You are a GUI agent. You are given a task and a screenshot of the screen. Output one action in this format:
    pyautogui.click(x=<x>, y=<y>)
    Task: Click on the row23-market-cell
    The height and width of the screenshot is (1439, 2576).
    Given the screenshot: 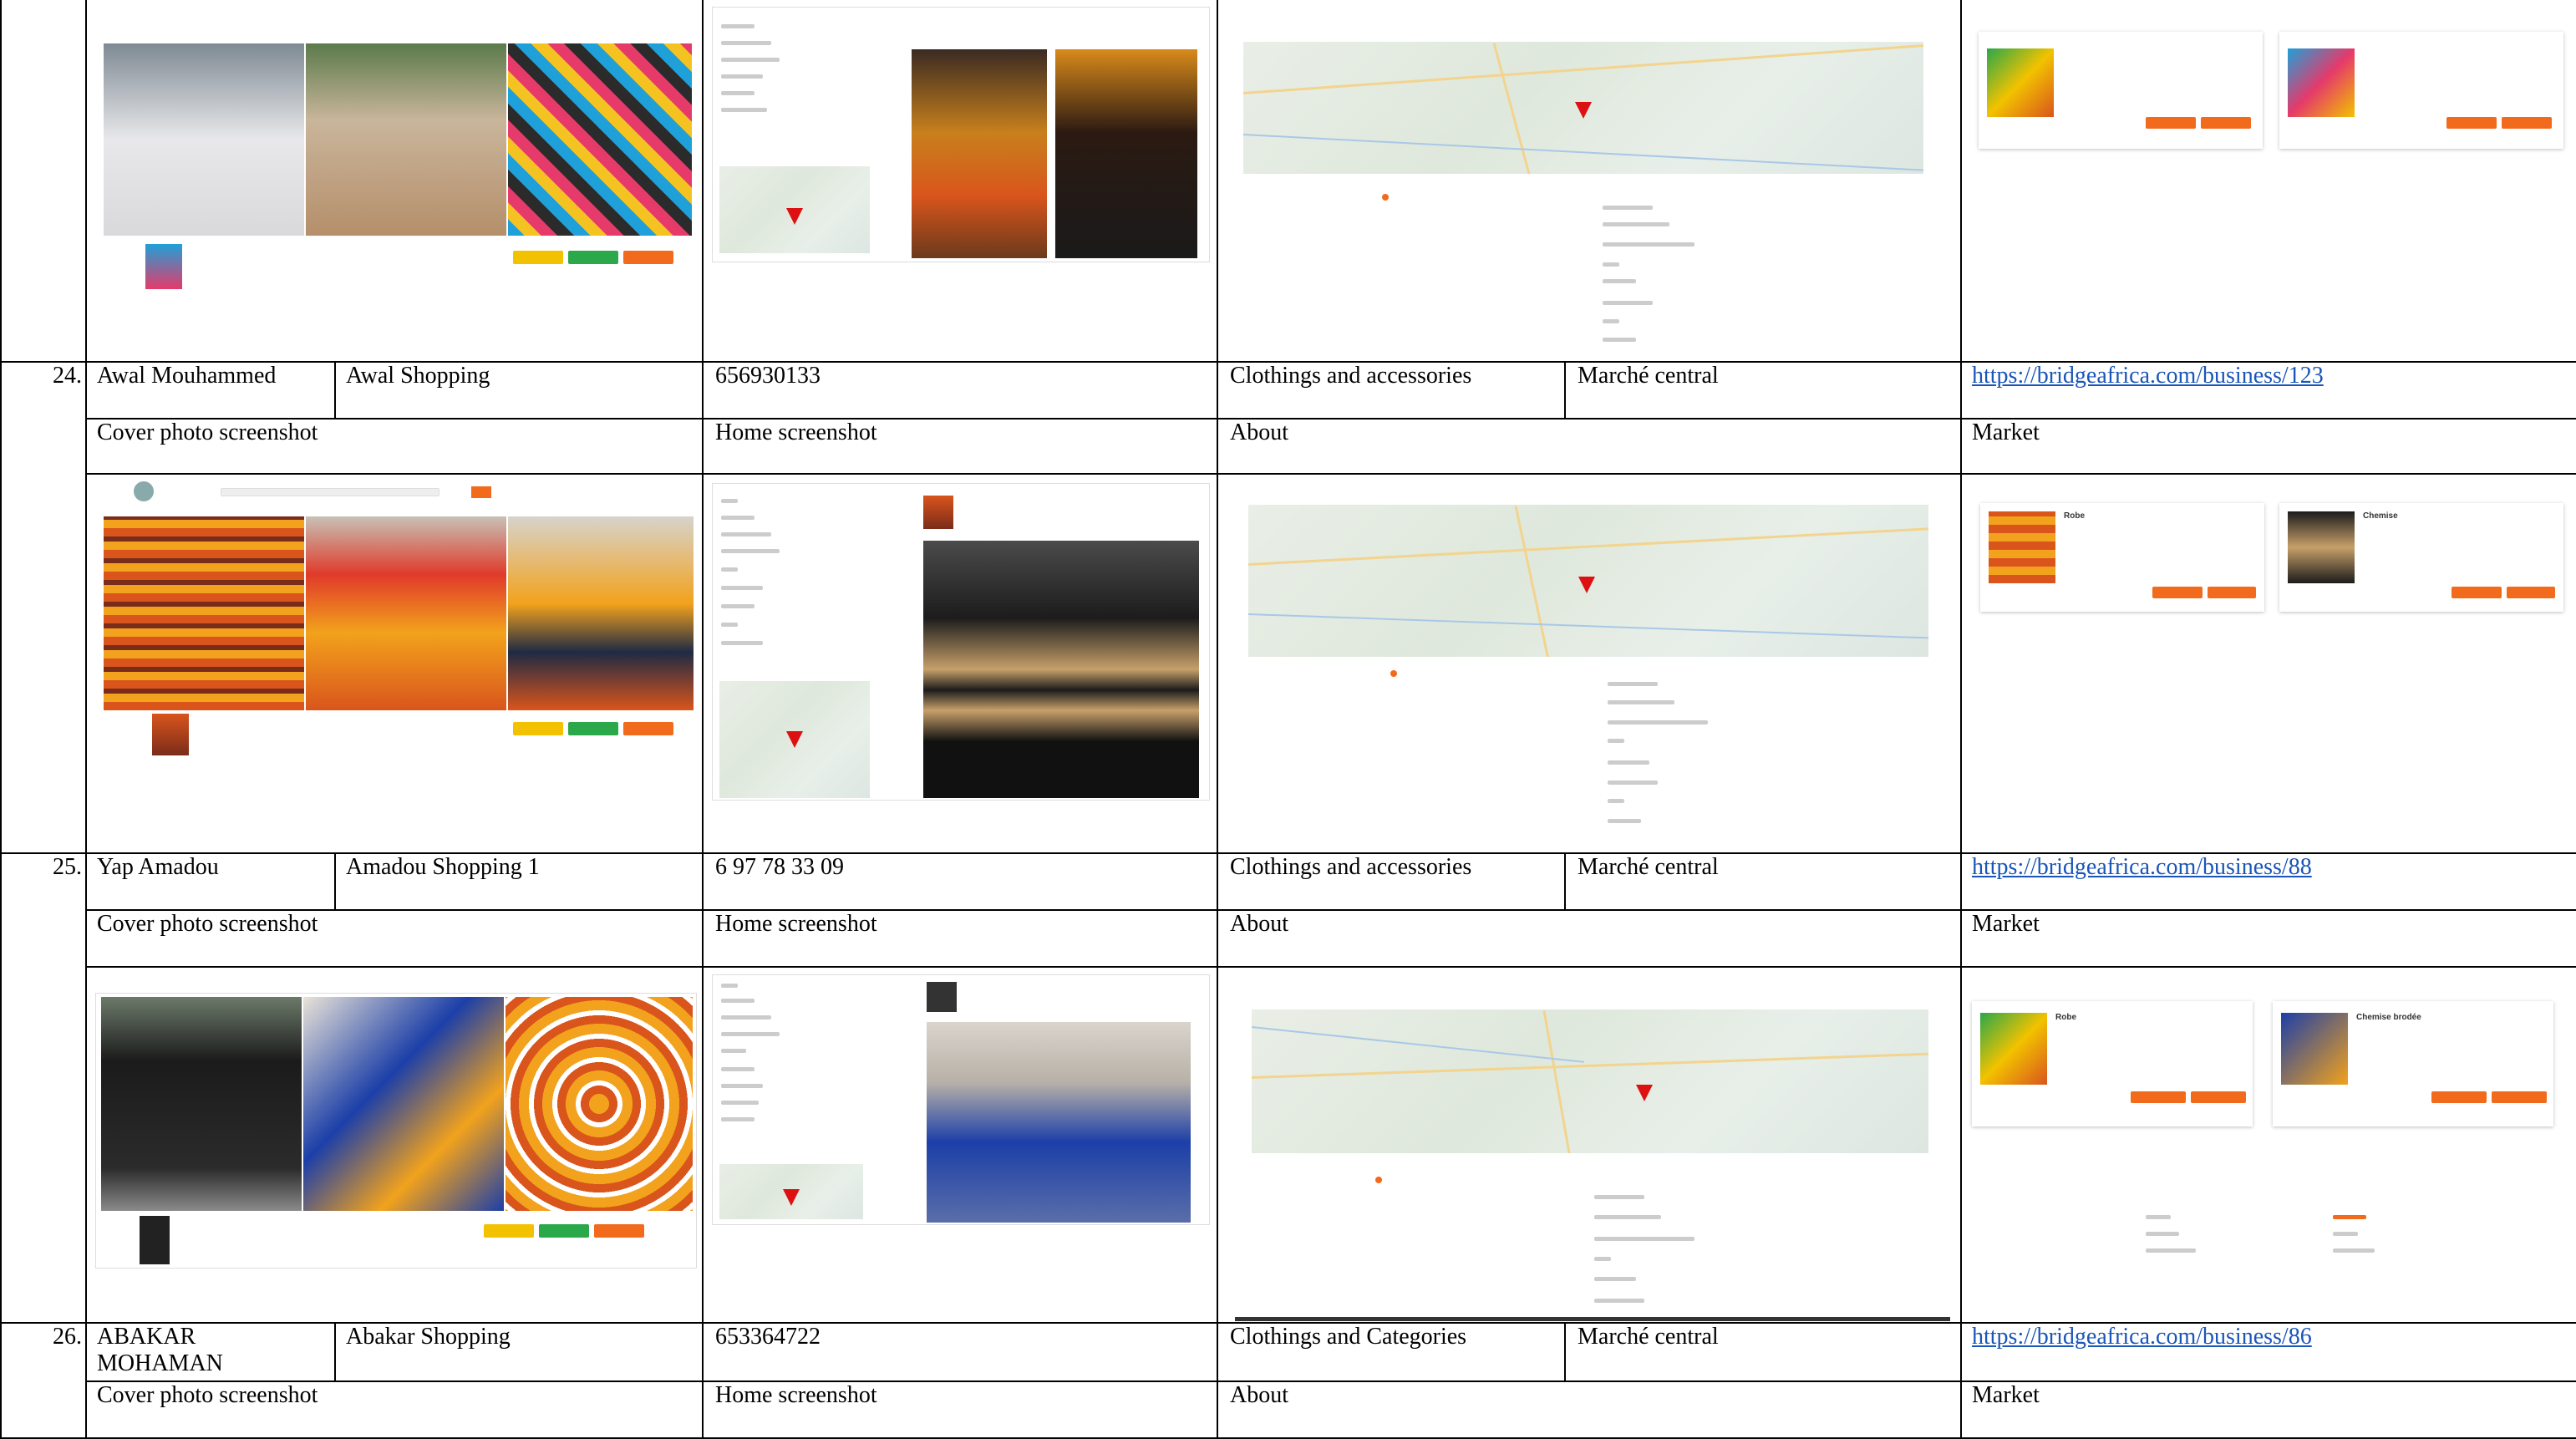 What is the action you would take?
    pyautogui.click(x=2269, y=181)
    